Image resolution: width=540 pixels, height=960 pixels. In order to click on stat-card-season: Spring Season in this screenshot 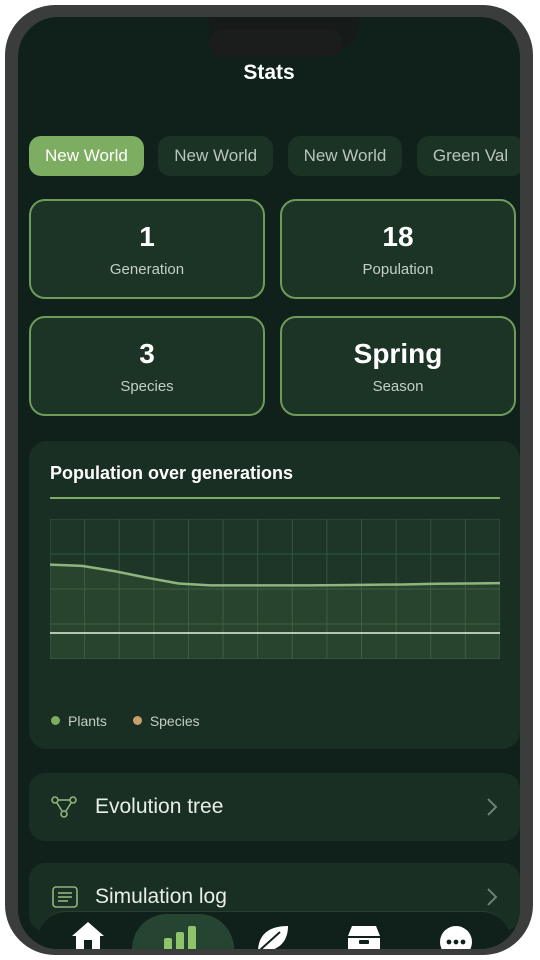, I will do `click(398, 366)`.